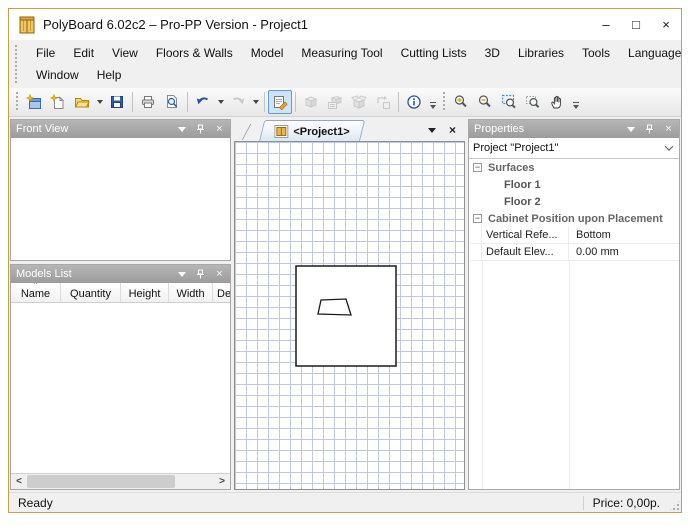 This screenshot has width=690, height=531. What do you see at coordinates (267, 53) in the screenshot?
I see `menu-model: Model` at bounding box center [267, 53].